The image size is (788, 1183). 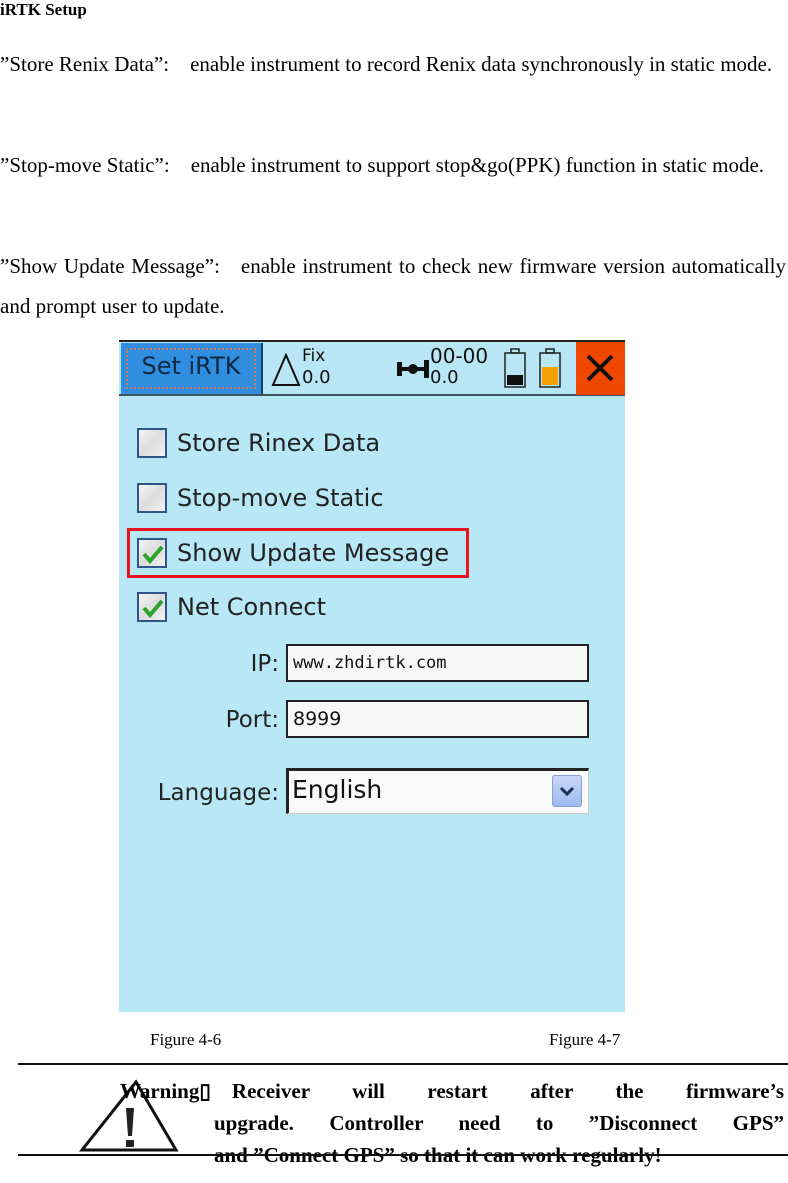 What do you see at coordinates (152, 443) in the screenshot?
I see `checkbox-store-rinex` at bounding box center [152, 443].